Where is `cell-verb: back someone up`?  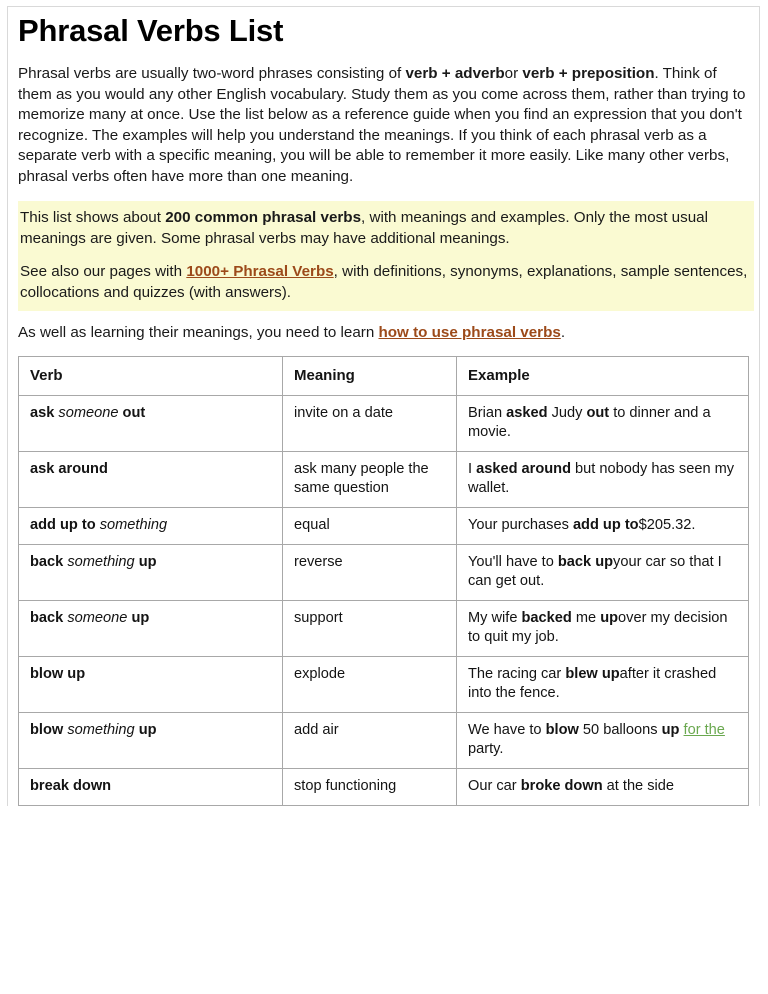
cell-verb: back someone up is located at coordinates (150, 628).